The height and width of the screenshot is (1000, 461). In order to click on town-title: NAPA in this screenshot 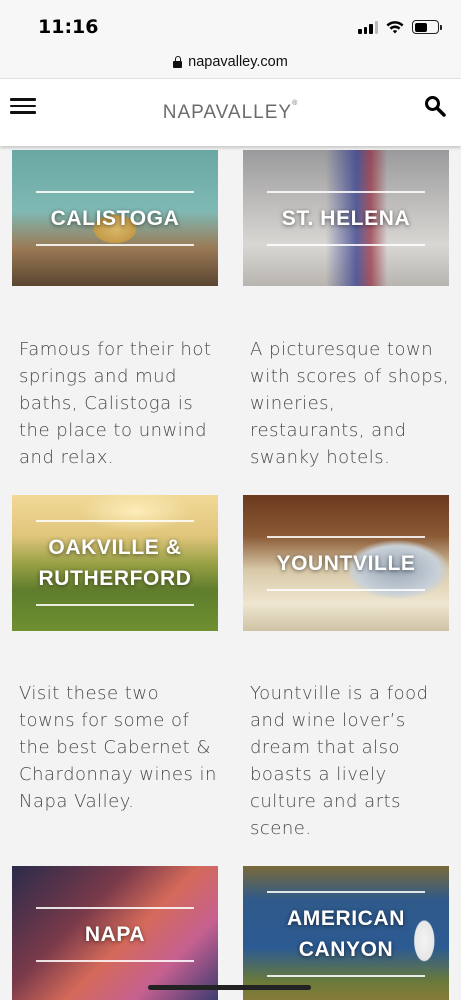, I will do `click(115, 934)`.